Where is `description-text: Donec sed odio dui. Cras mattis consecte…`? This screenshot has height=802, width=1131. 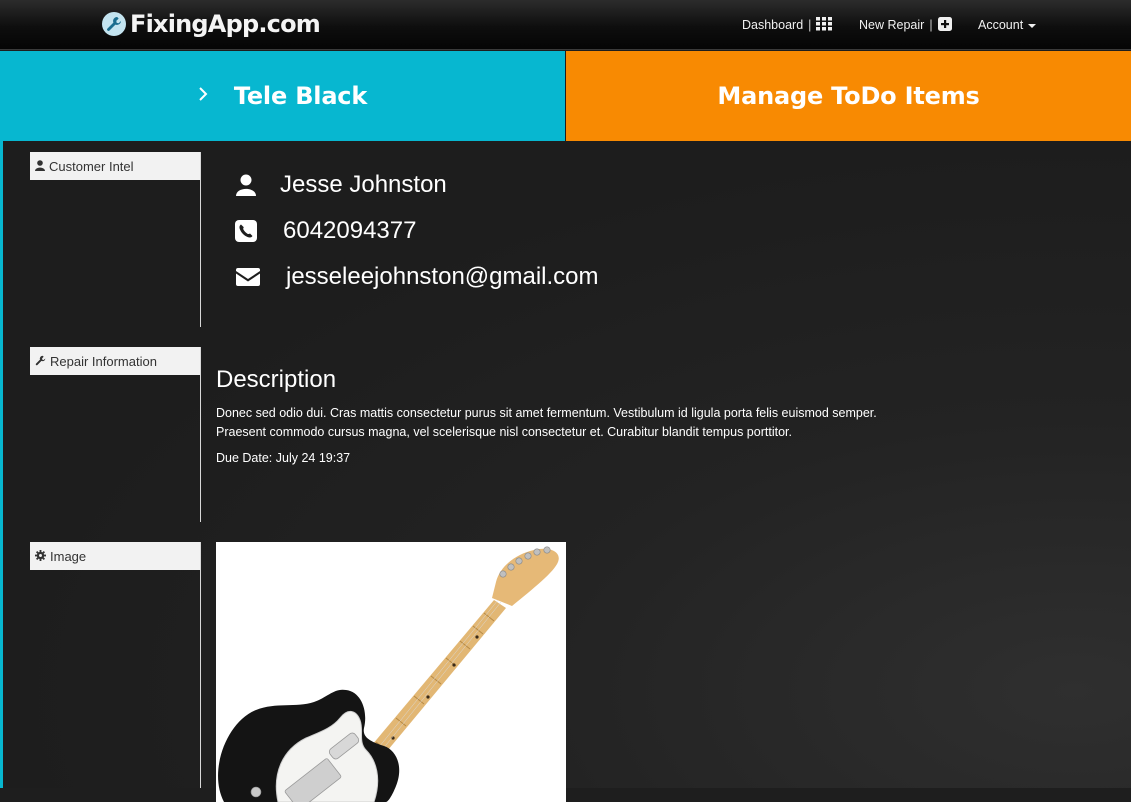
description-text: Donec sed odio dui. Cras mattis consecte… is located at coordinates (546, 422).